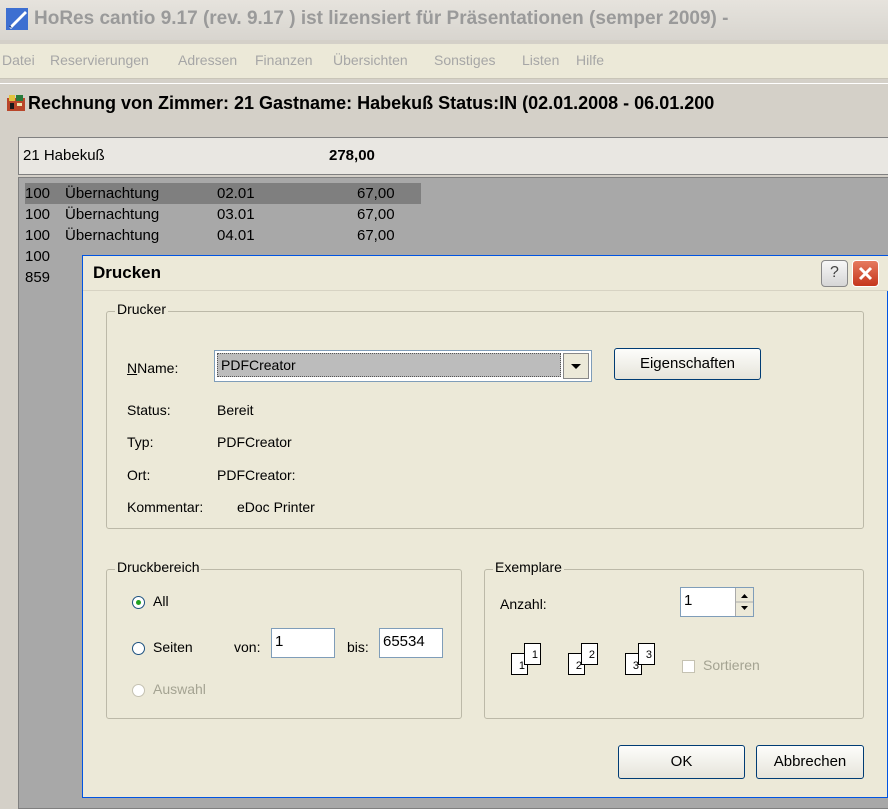 This screenshot has height=809, width=888. I want to click on spinner-arrows-icon, so click(744, 602).